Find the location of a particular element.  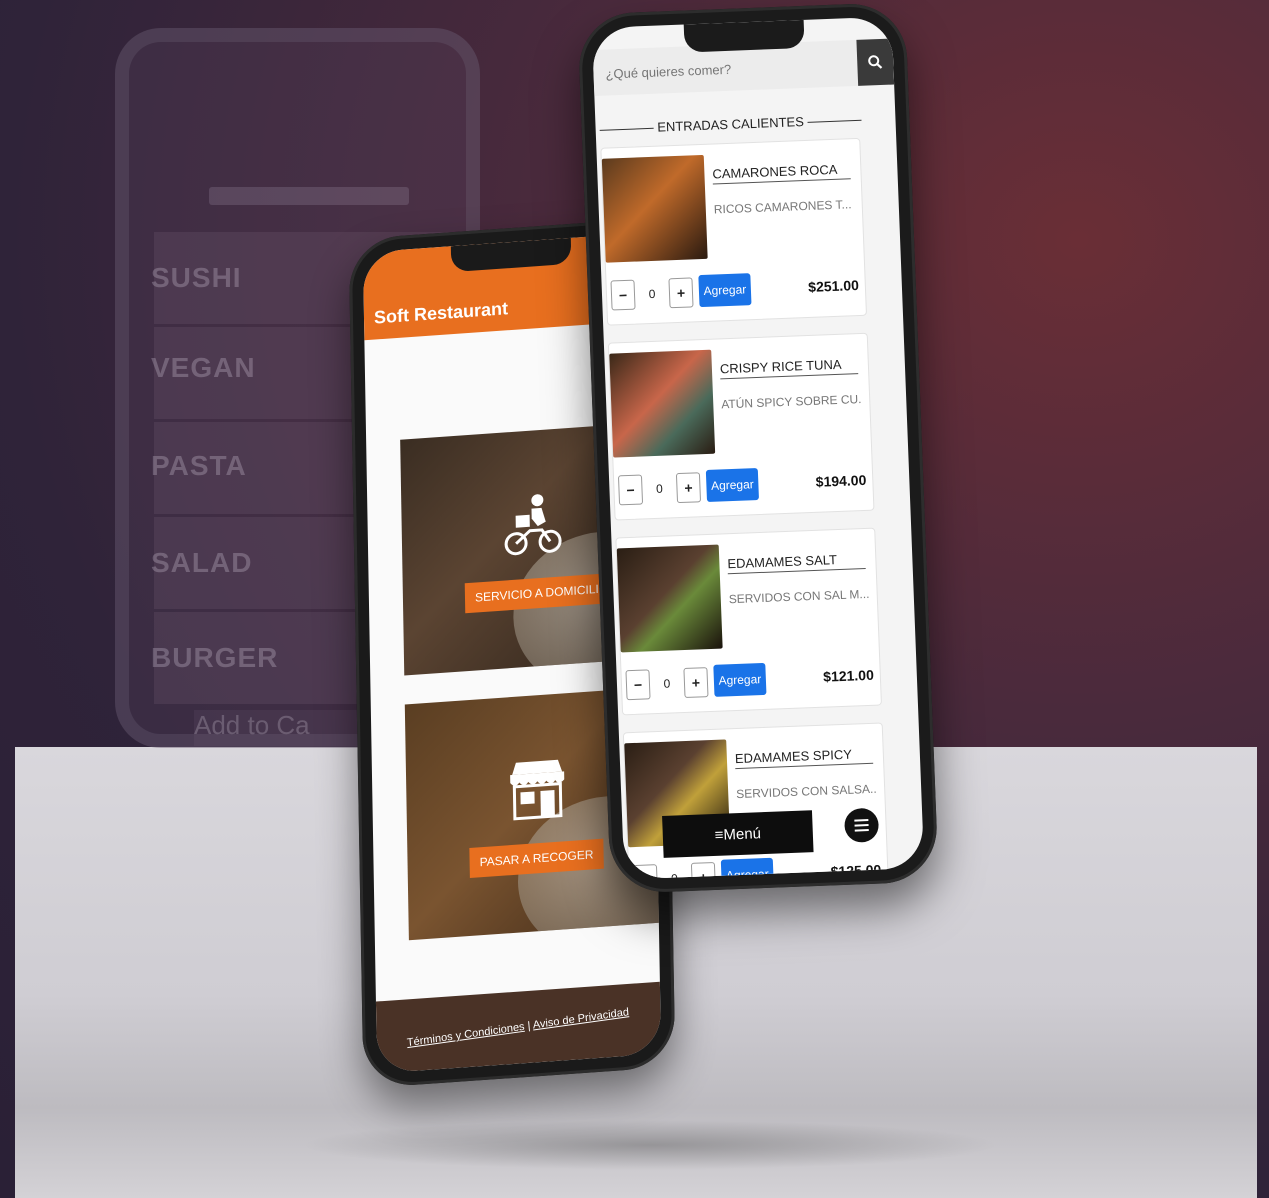

item-name: EDAMAMES SPICY is located at coordinates (804, 757).